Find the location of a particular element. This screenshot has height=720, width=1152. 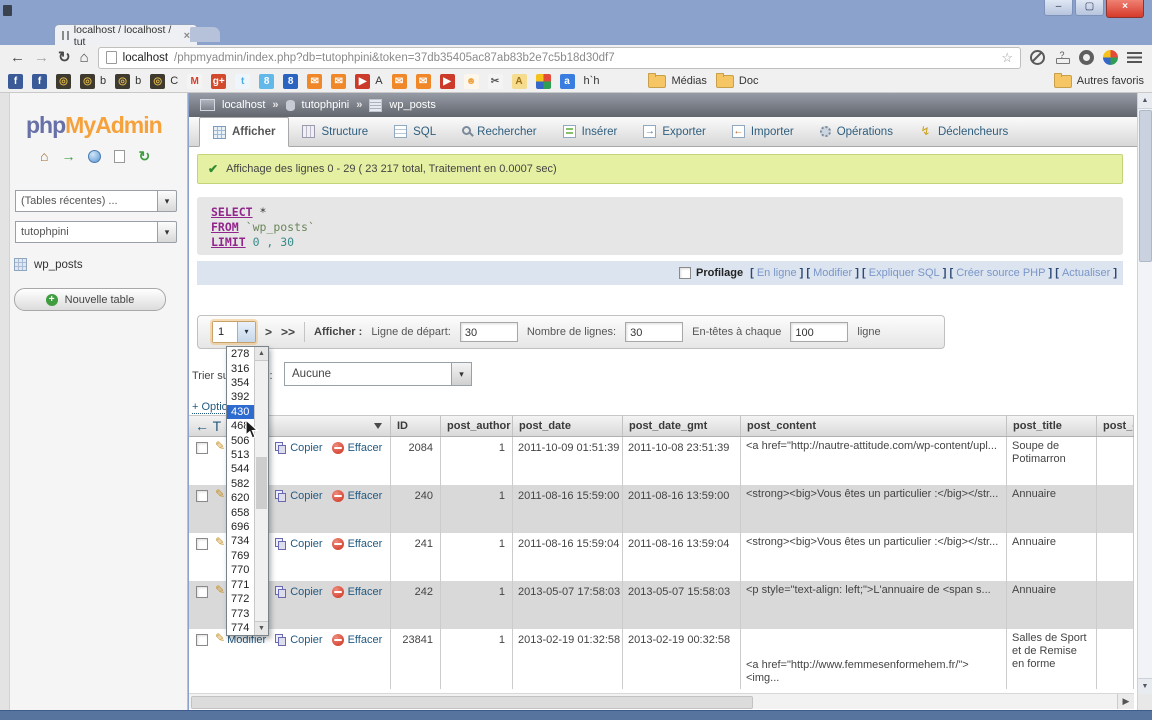

bookmark-favicon: M is located at coordinates (195, 81).